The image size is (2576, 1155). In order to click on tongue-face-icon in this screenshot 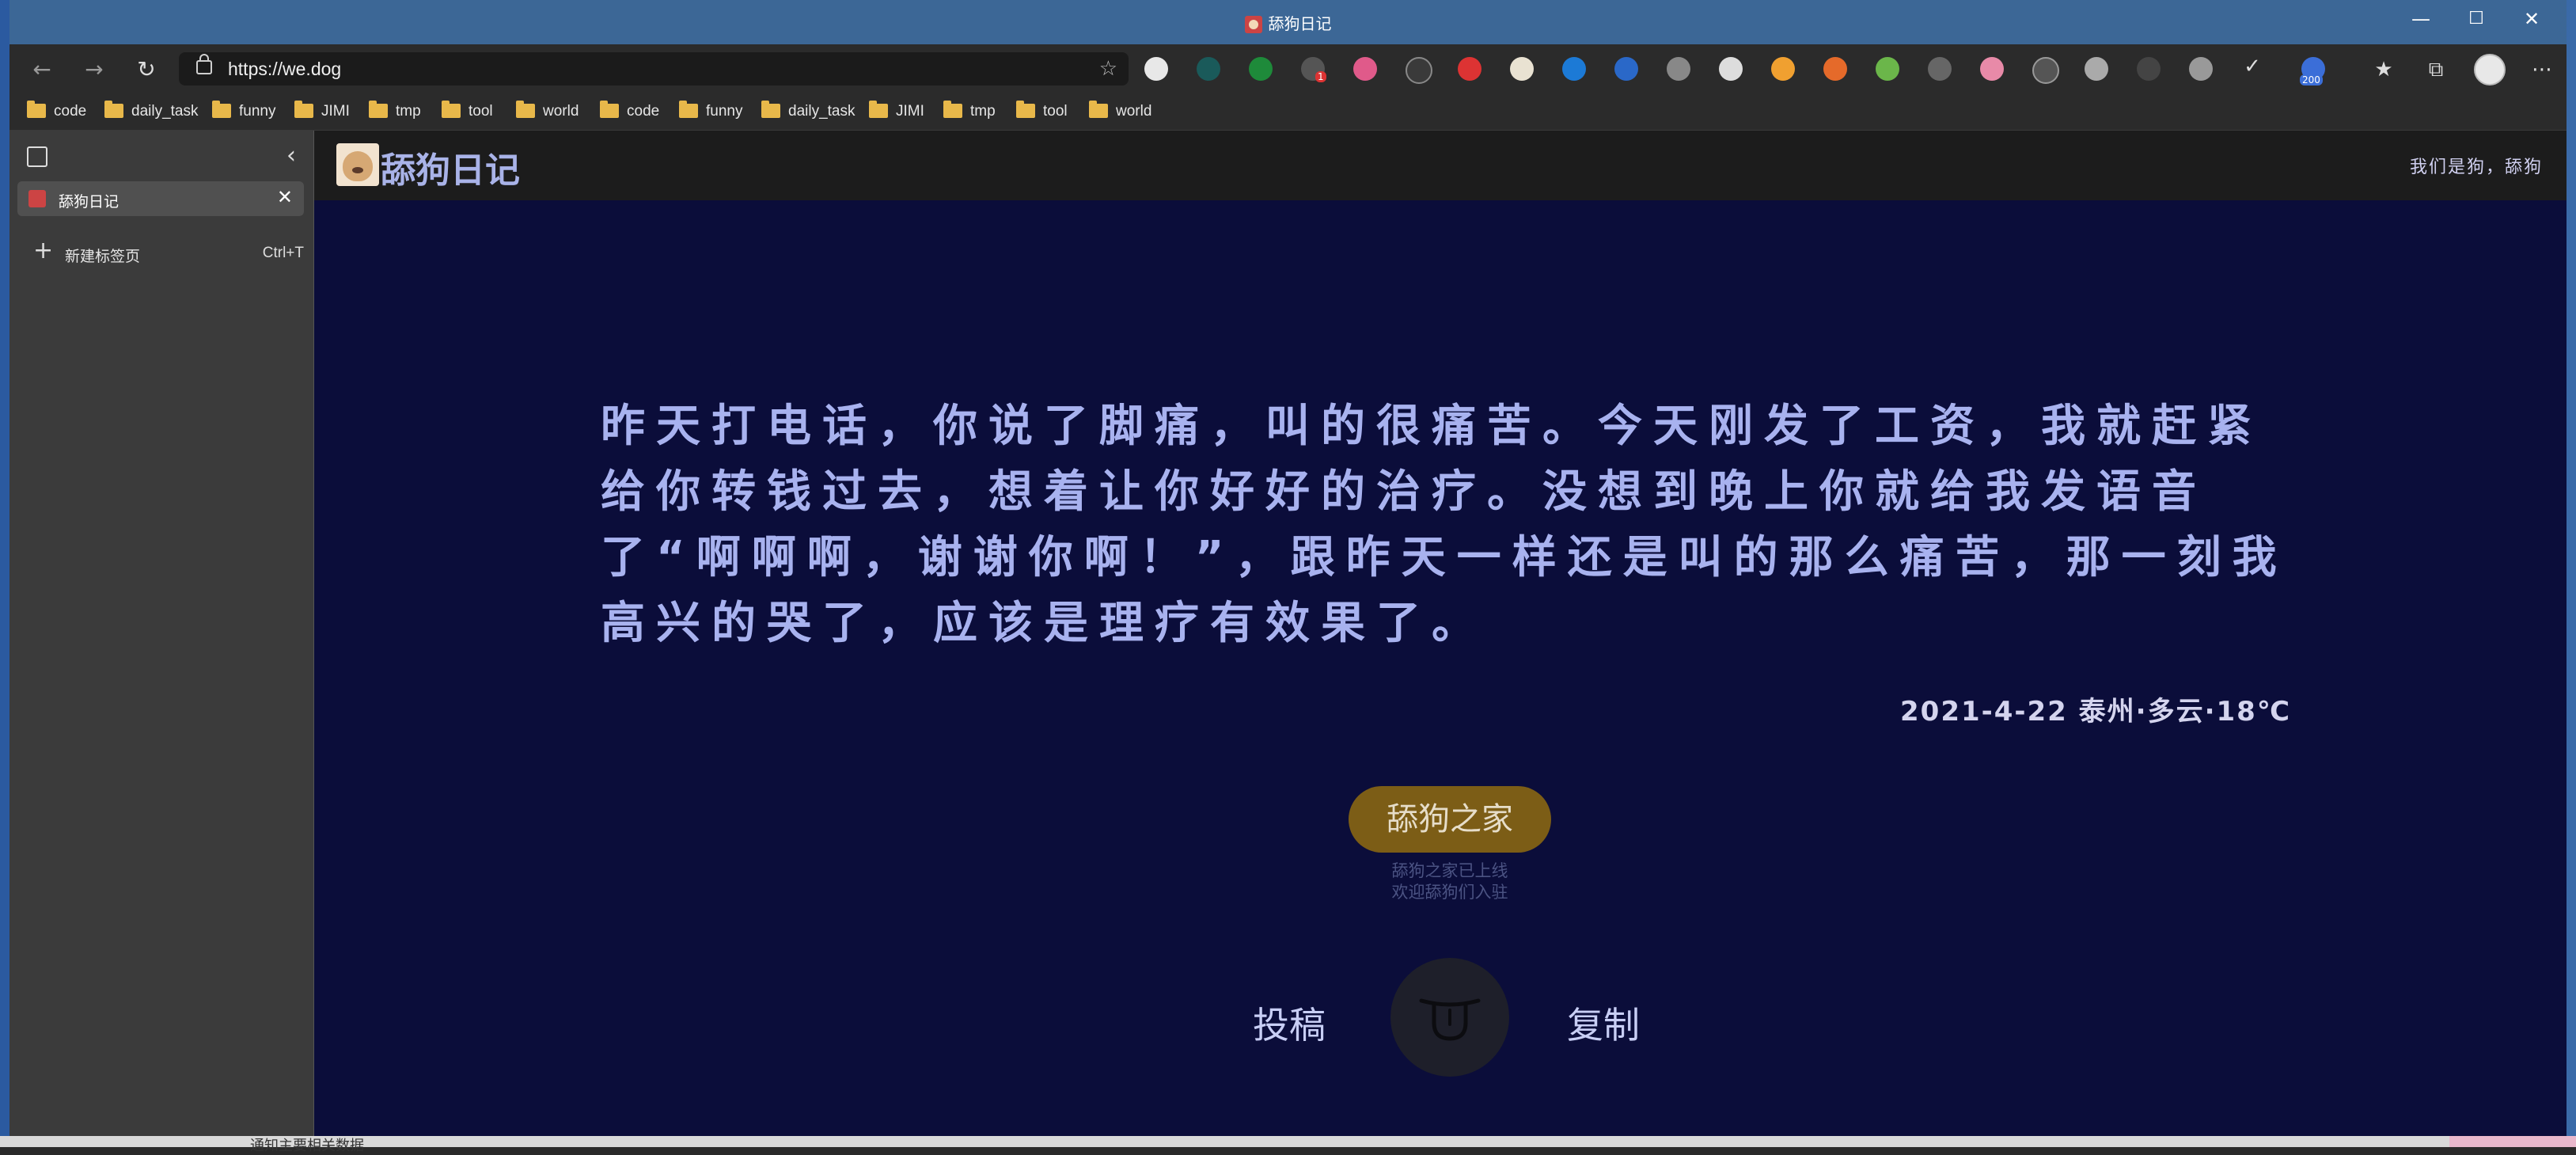, I will do `click(1450, 1019)`.